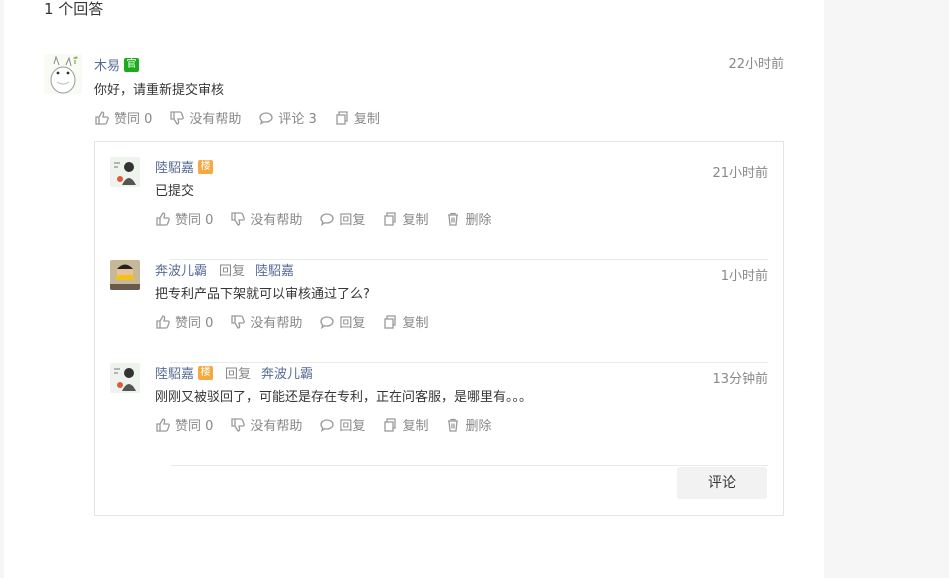 This screenshot has width=949, height=578. Describe the element at coordinates (414, 92) in the screenshot. I see `answer-item: 木易 官 22小时前 你好，请重新提交审核 赞同 0 没有帮助 评论 3 复制` at that location.